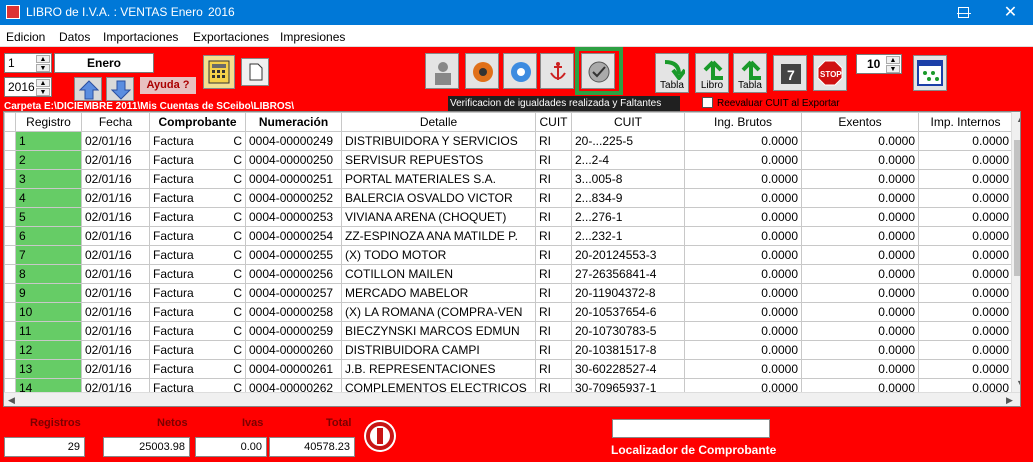 This screenshot has height=462, width=1033. Describe the element at coordinates (28, 63) in the screenshot. I see `month-number-spinner: 1 ▲ ▼` at that location.